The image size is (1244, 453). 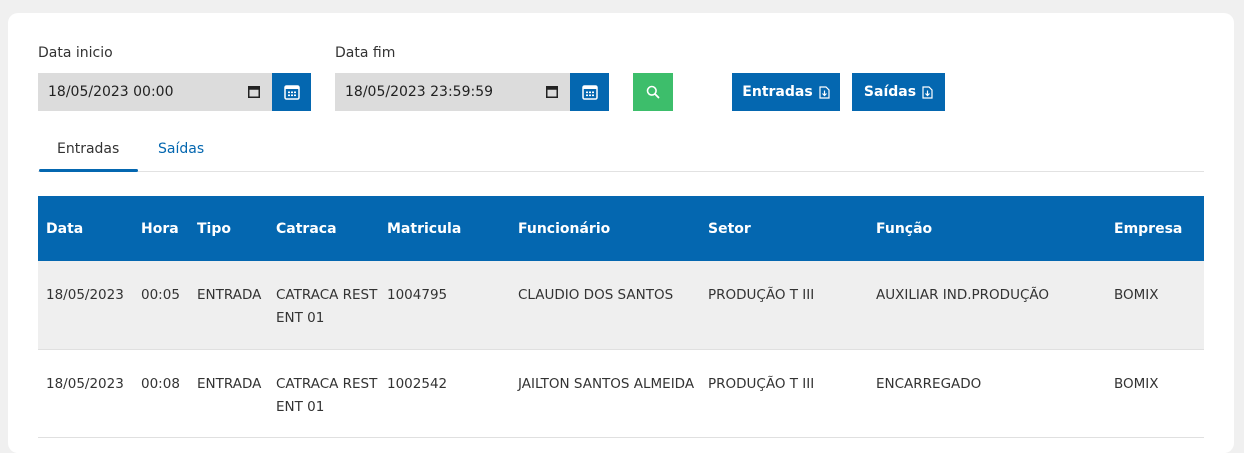 What do you see at coordinates (228, 228) in the screenshot?
I see `col-header-tipo: Tipo` at bounding box center [228, 228].